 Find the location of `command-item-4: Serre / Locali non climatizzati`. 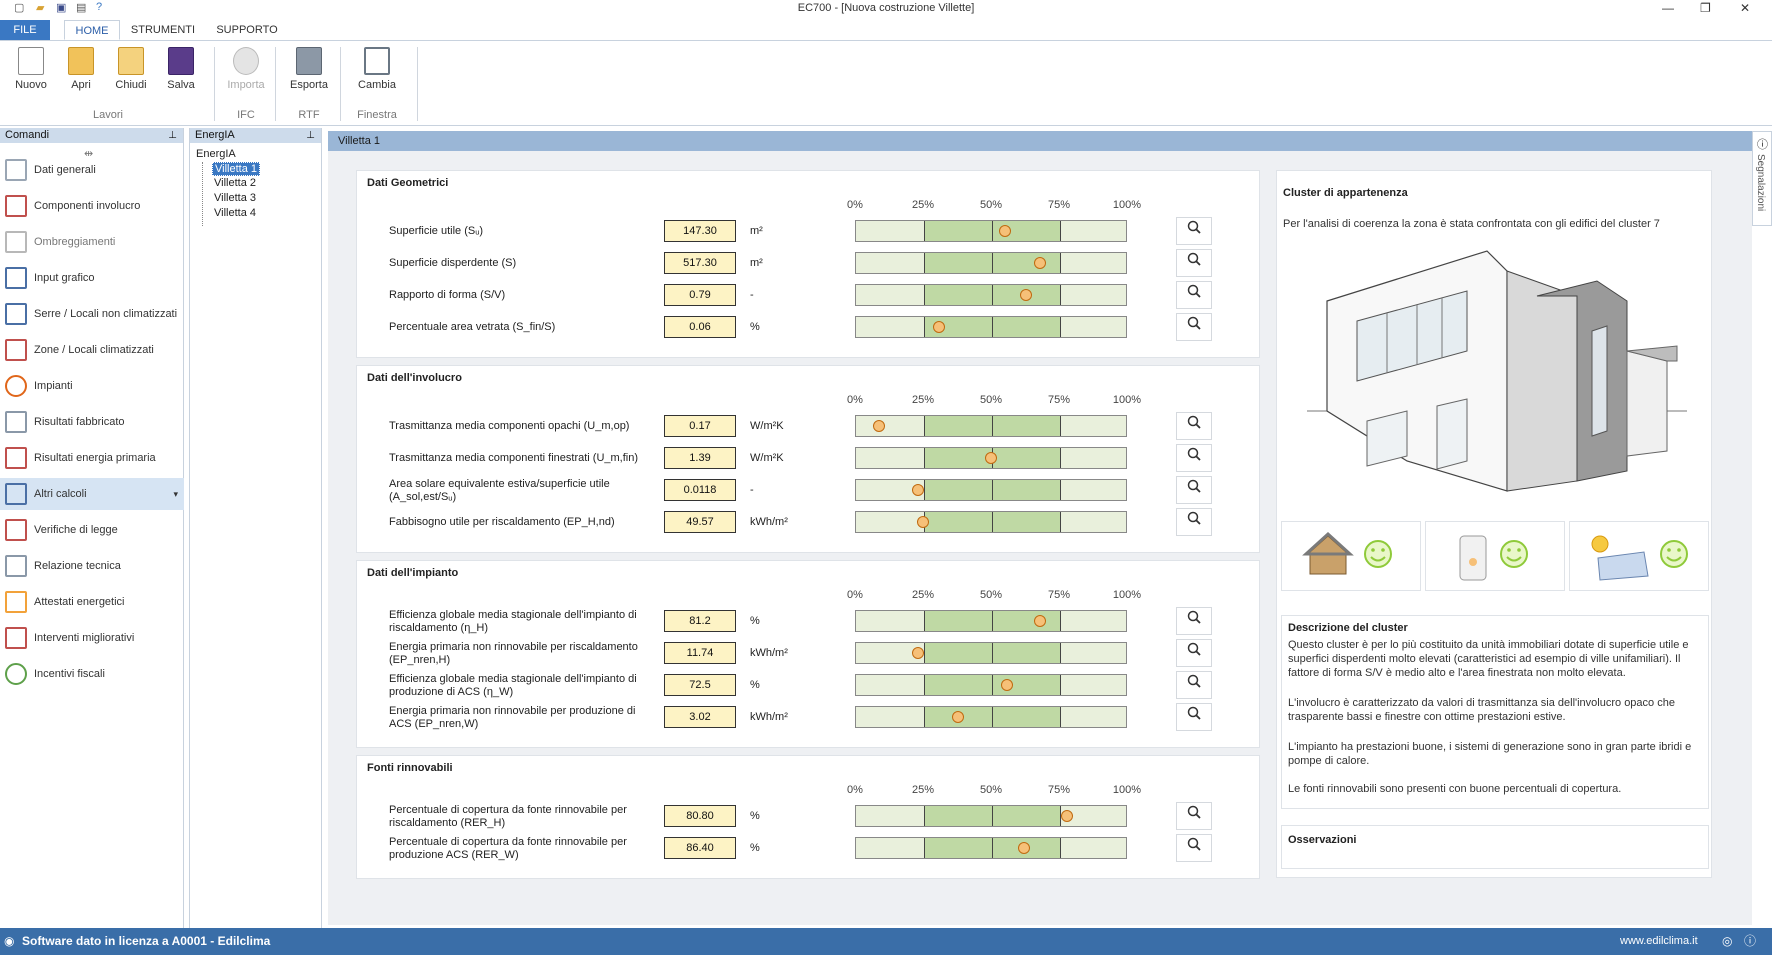

command-item-4: Serre / Locali non climatizzati is located at coordinates (92, 314).